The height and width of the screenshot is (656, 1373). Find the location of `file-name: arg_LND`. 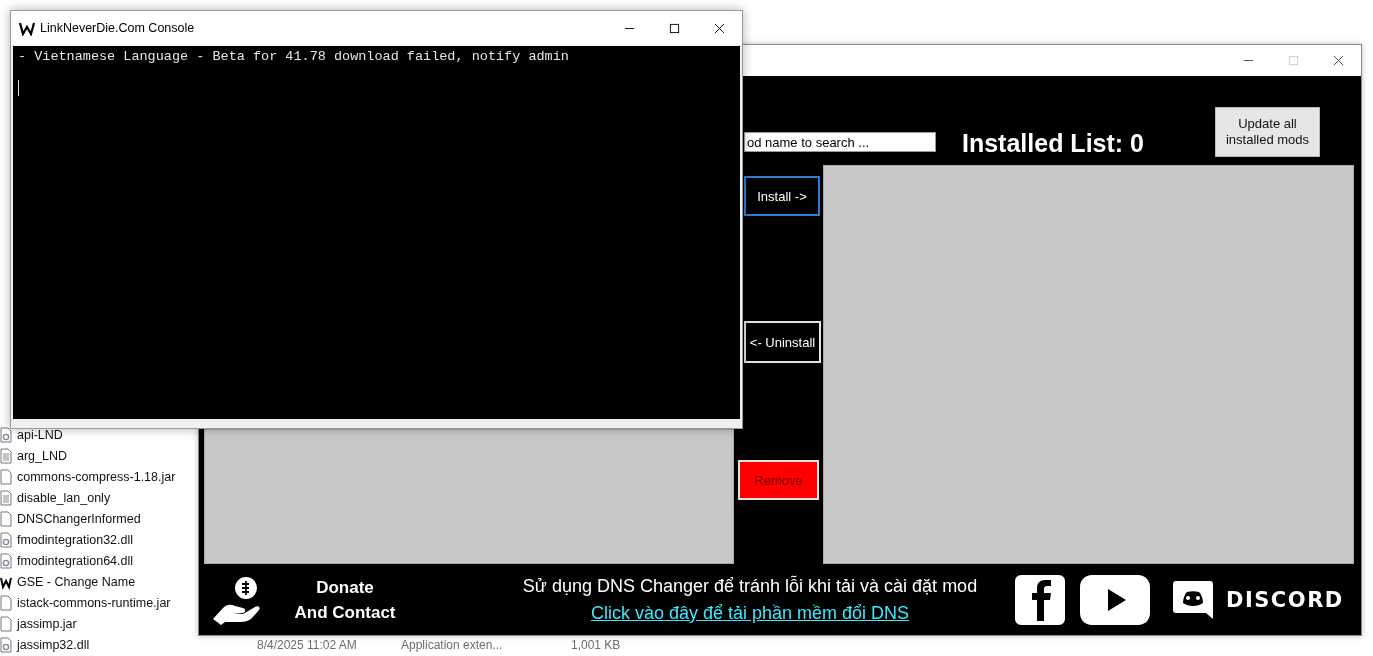

file-name: arg_LND is located at coordinates (42, 455).